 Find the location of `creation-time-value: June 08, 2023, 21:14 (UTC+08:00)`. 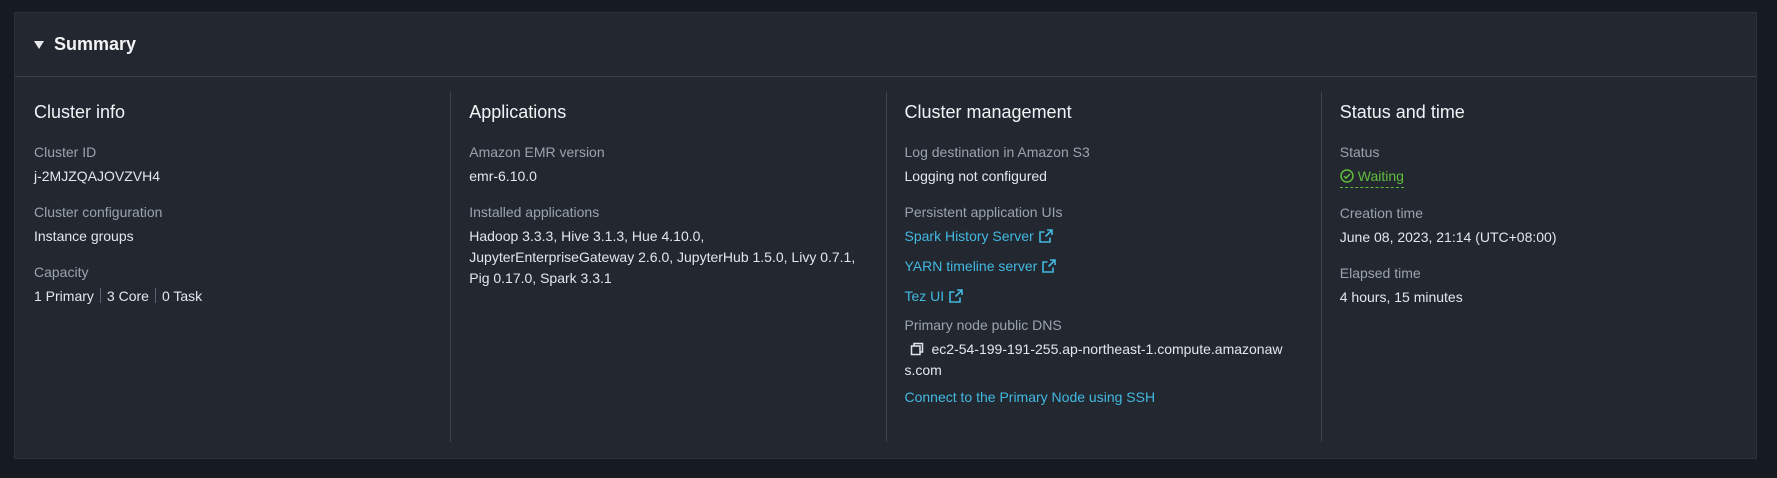

creation-time-value: June 08, 2023, 21:14 (UTC+08:00) is located at coordinates (1448, 237).